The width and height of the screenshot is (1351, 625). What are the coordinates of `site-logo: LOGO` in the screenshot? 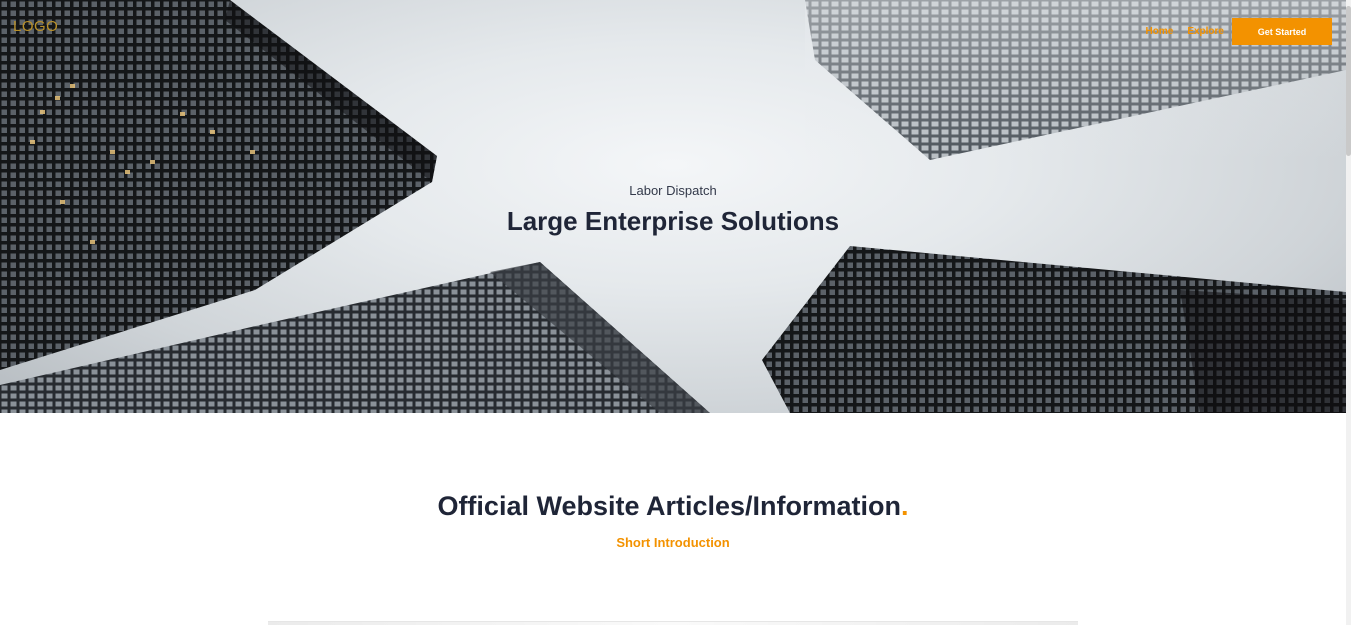 It's located at (35, 26).